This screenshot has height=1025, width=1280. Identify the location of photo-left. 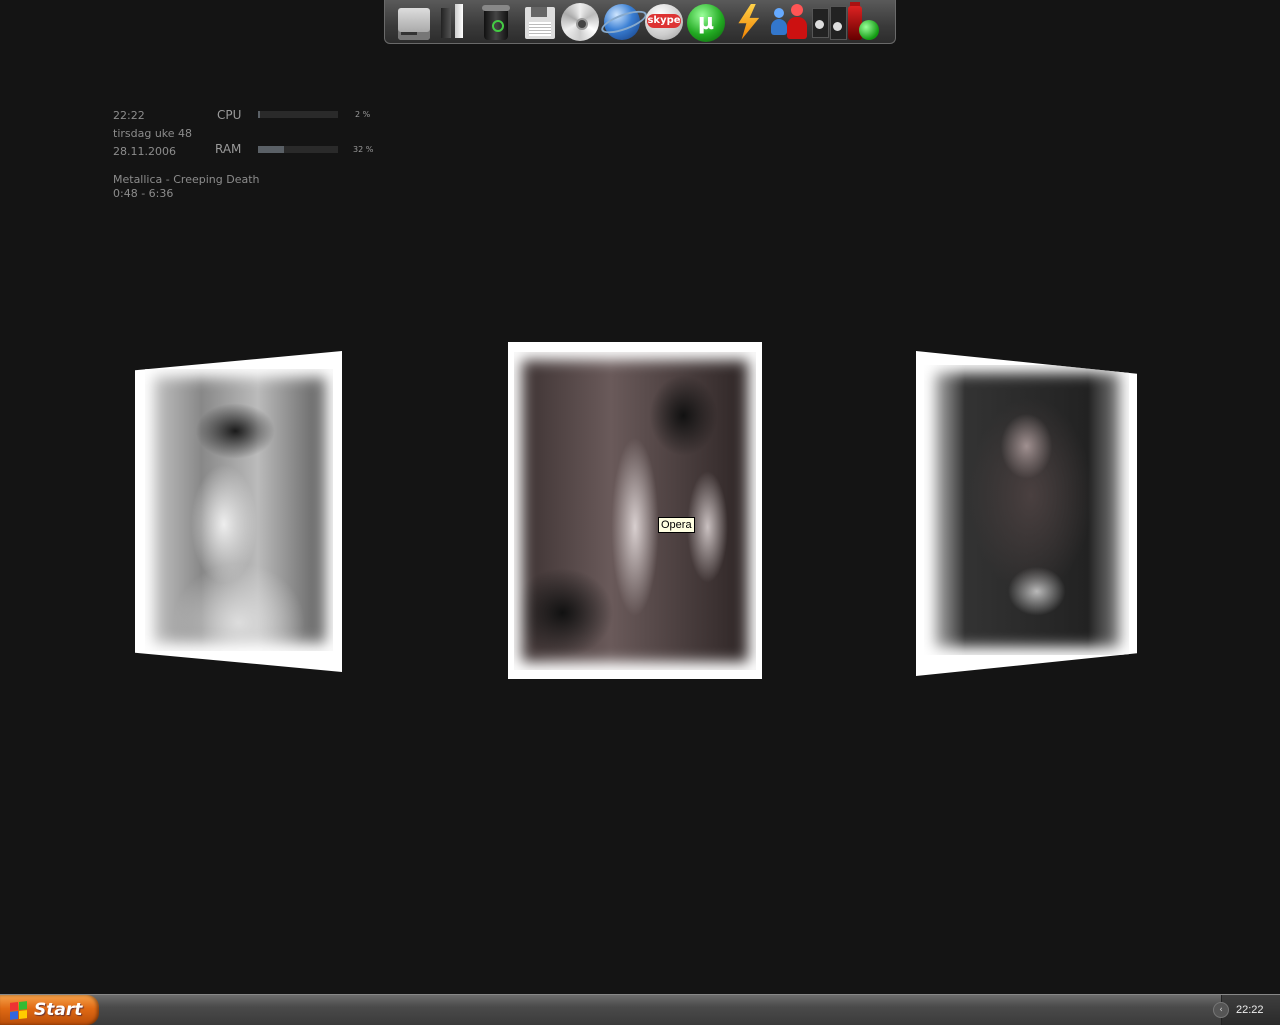
(238, 511).